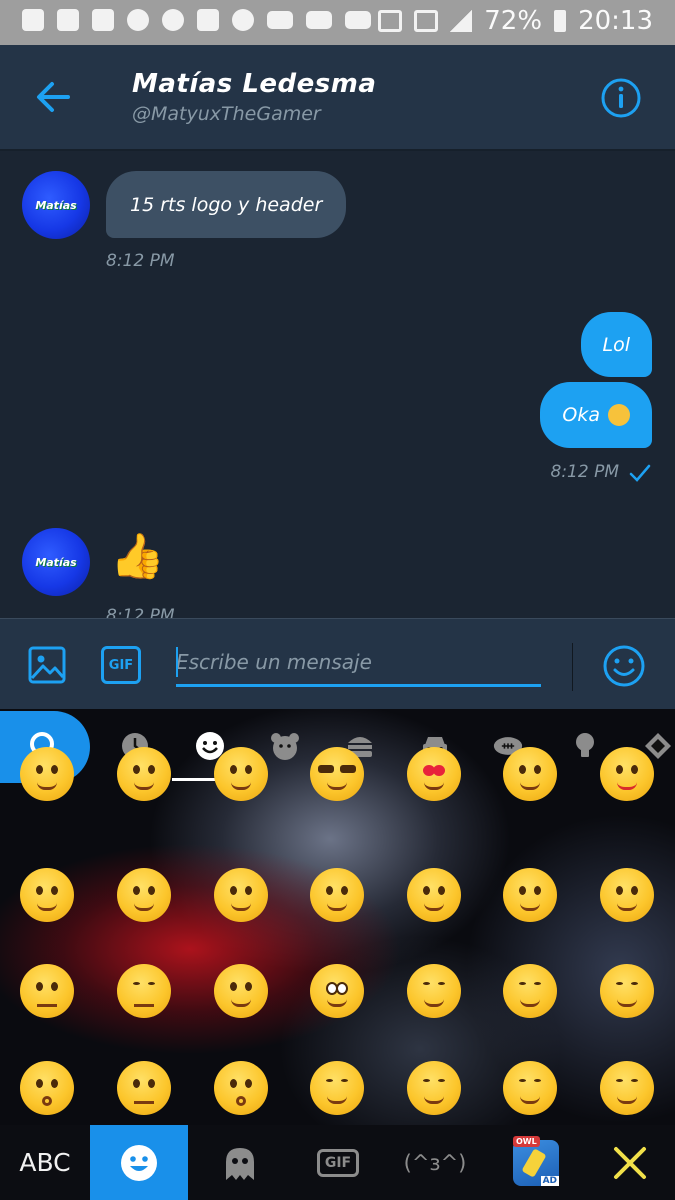  I want to click on message-input, so click(358, 663).